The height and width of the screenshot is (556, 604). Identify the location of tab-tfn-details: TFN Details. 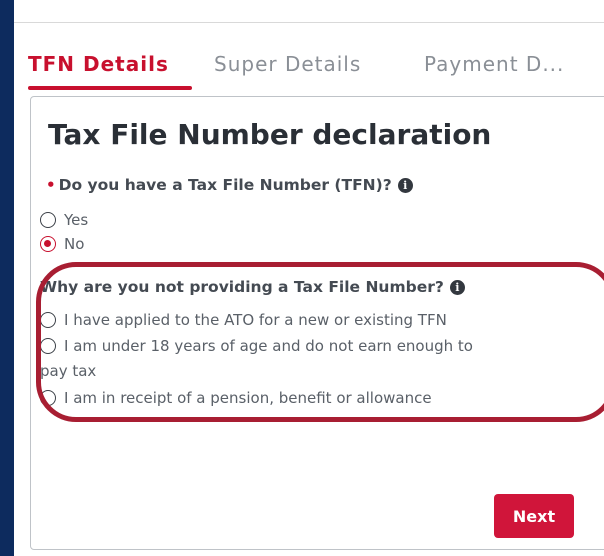
(98, 64).